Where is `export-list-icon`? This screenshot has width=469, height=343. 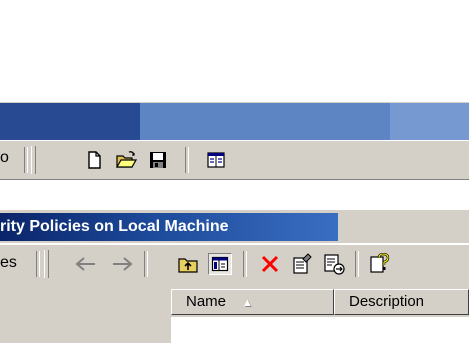 export-list-icon is located at coordinates (334, 264).